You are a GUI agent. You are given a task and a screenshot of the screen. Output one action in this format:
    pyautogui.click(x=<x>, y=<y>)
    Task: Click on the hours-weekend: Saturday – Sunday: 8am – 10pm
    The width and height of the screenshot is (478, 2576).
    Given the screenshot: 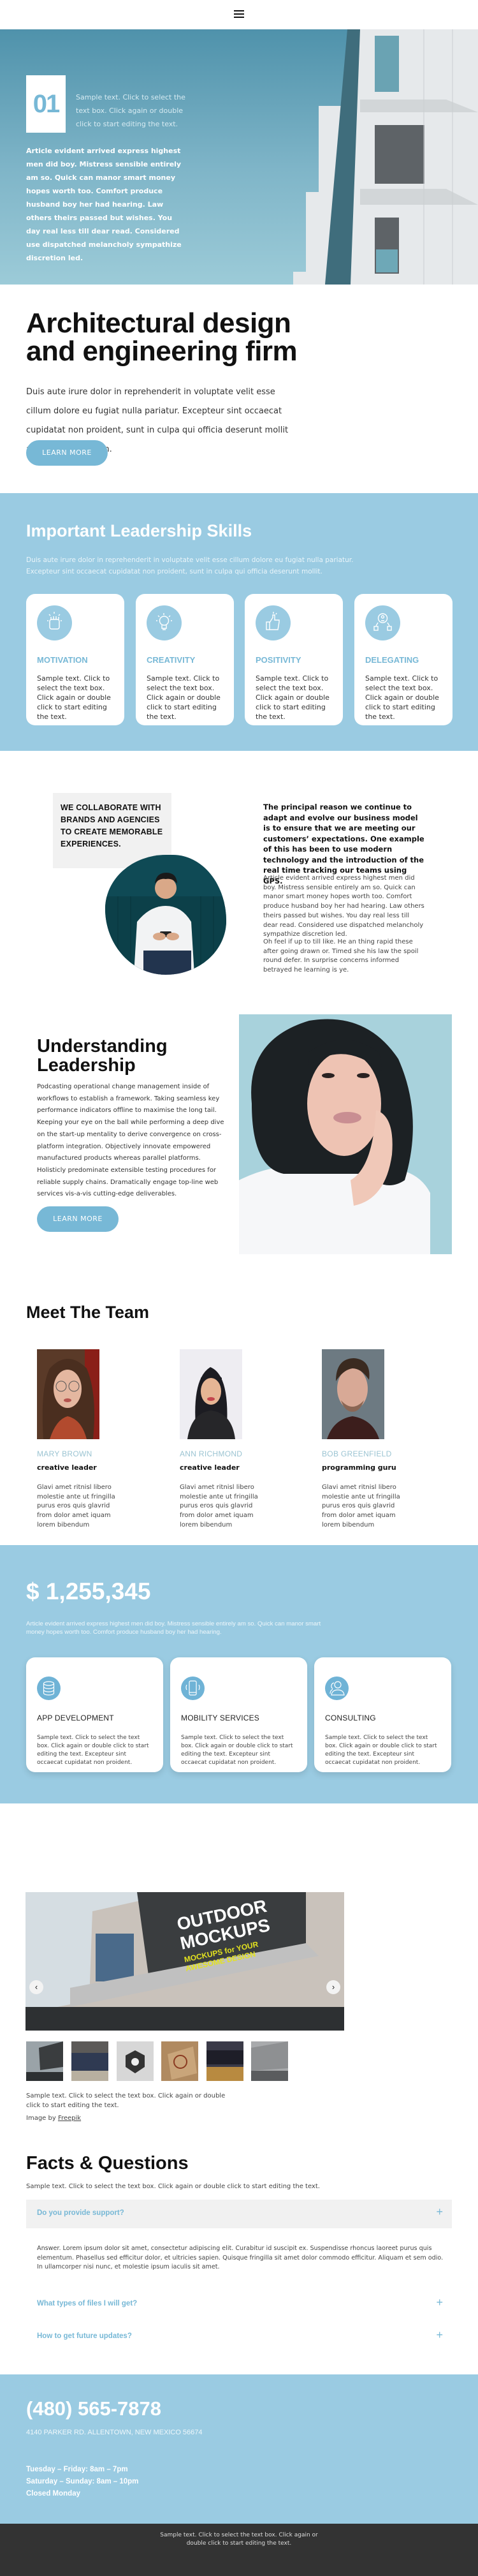 What is the action you would take?
    pyautogui.click(x=82, y=2481)
    